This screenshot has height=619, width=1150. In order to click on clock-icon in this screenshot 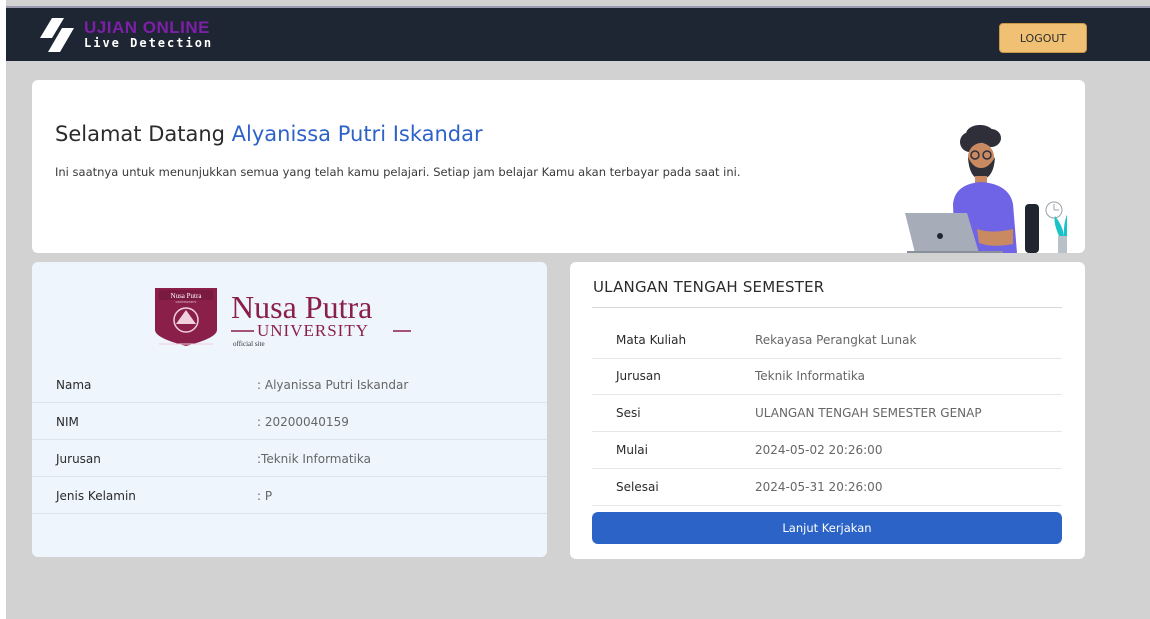, I will do `click(1054, 210)`.